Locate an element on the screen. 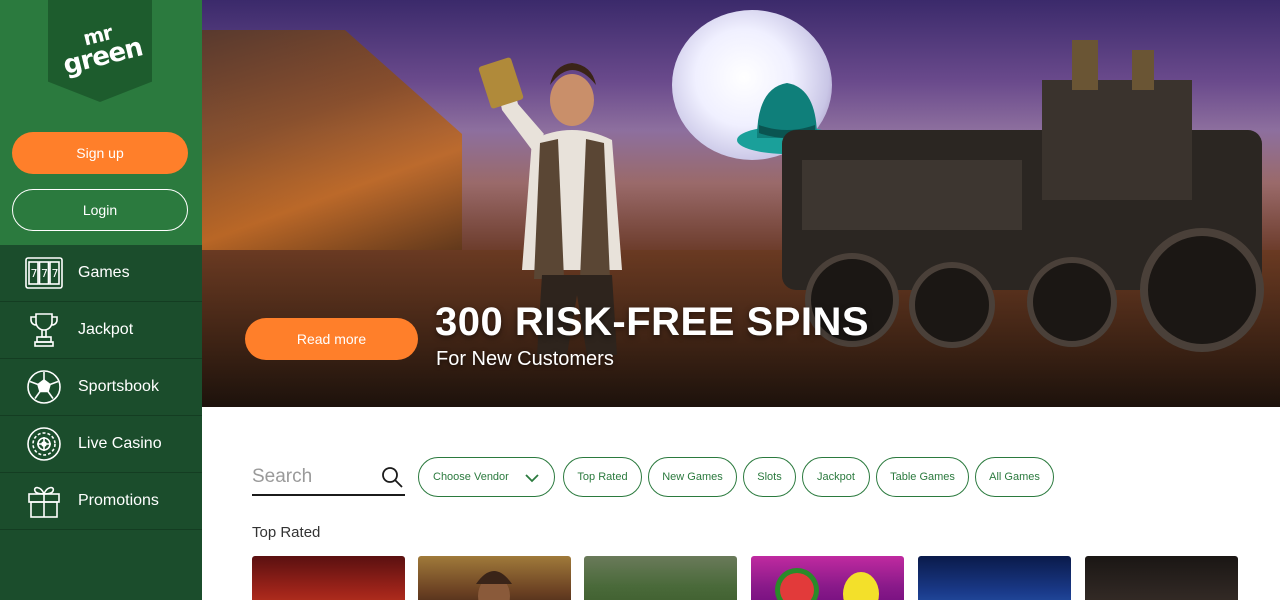 The image size is (1280, 600). search-box is located at coordinates (328, 477).